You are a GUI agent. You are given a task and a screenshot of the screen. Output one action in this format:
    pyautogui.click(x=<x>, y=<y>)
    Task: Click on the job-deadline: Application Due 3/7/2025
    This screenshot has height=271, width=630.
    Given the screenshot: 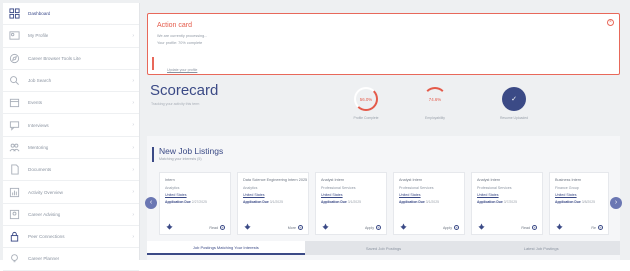 What is the action you would take?
    pyautogui.click(x=497, y=202)
    